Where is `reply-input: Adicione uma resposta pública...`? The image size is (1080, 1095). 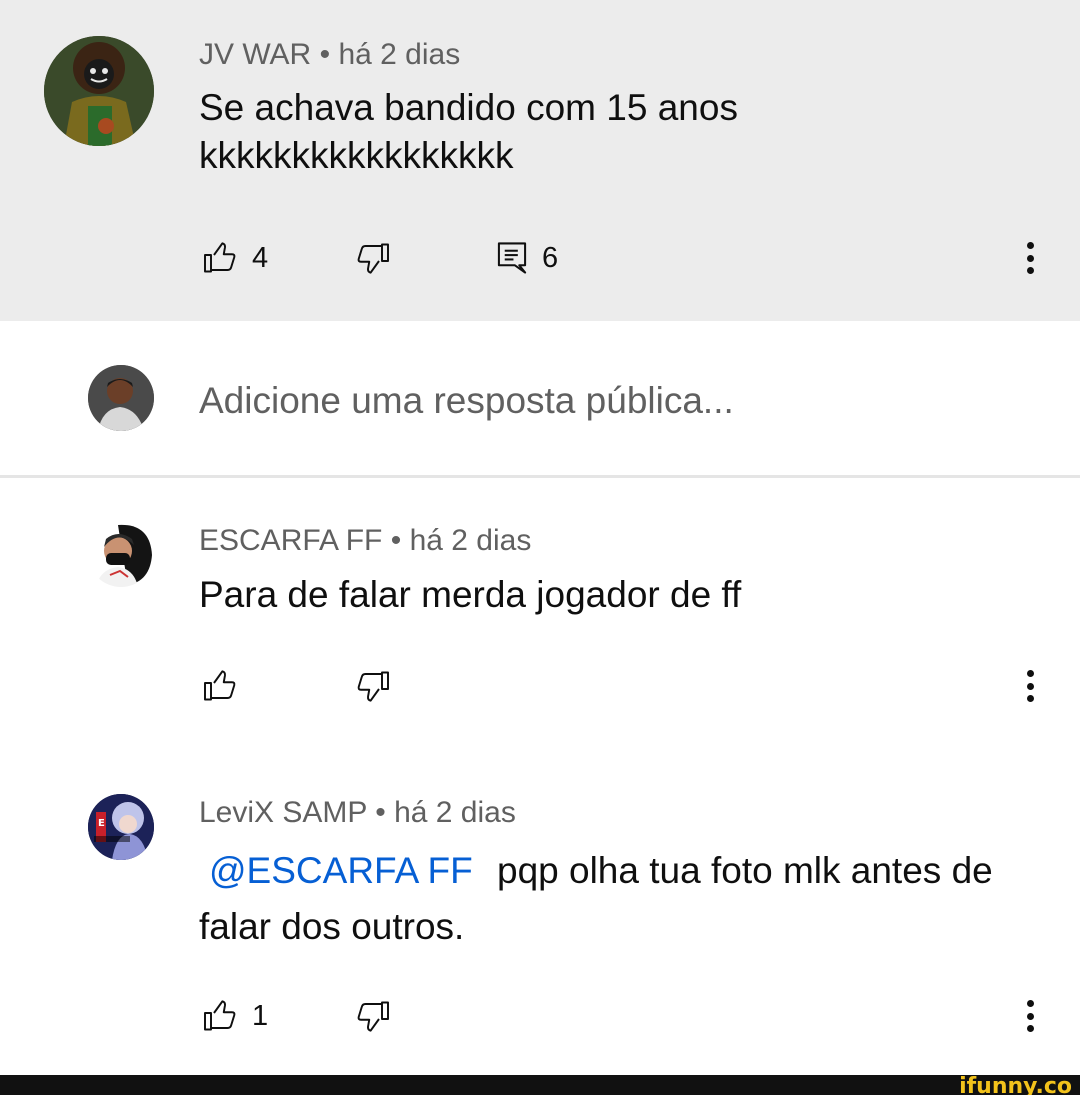 reply-input: Adicione uma resposta pública... is located at coordinates (466, 401).